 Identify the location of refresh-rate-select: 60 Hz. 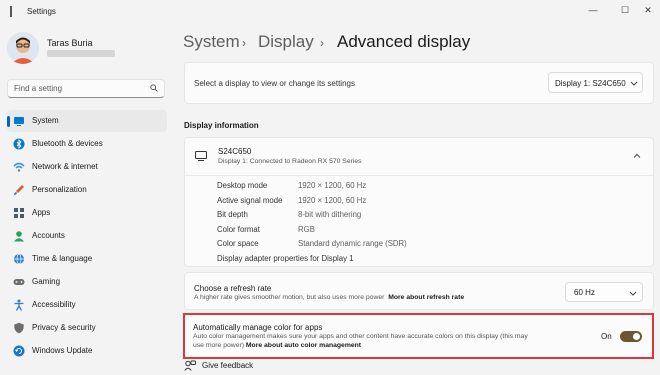
(604, 292).